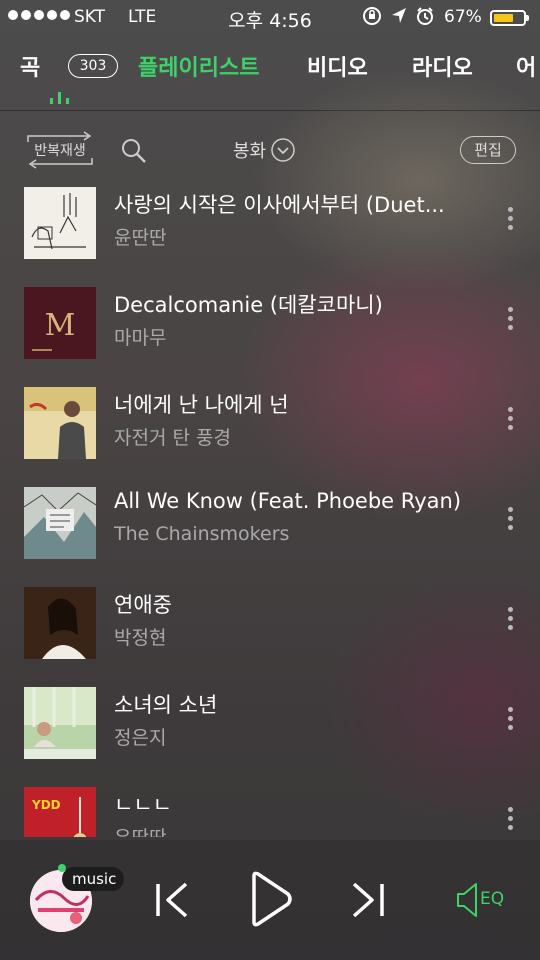  Describe the element at coordinates (202, 534) in the screenshot. I see `song-artist: The Chainsmokers` at that location.